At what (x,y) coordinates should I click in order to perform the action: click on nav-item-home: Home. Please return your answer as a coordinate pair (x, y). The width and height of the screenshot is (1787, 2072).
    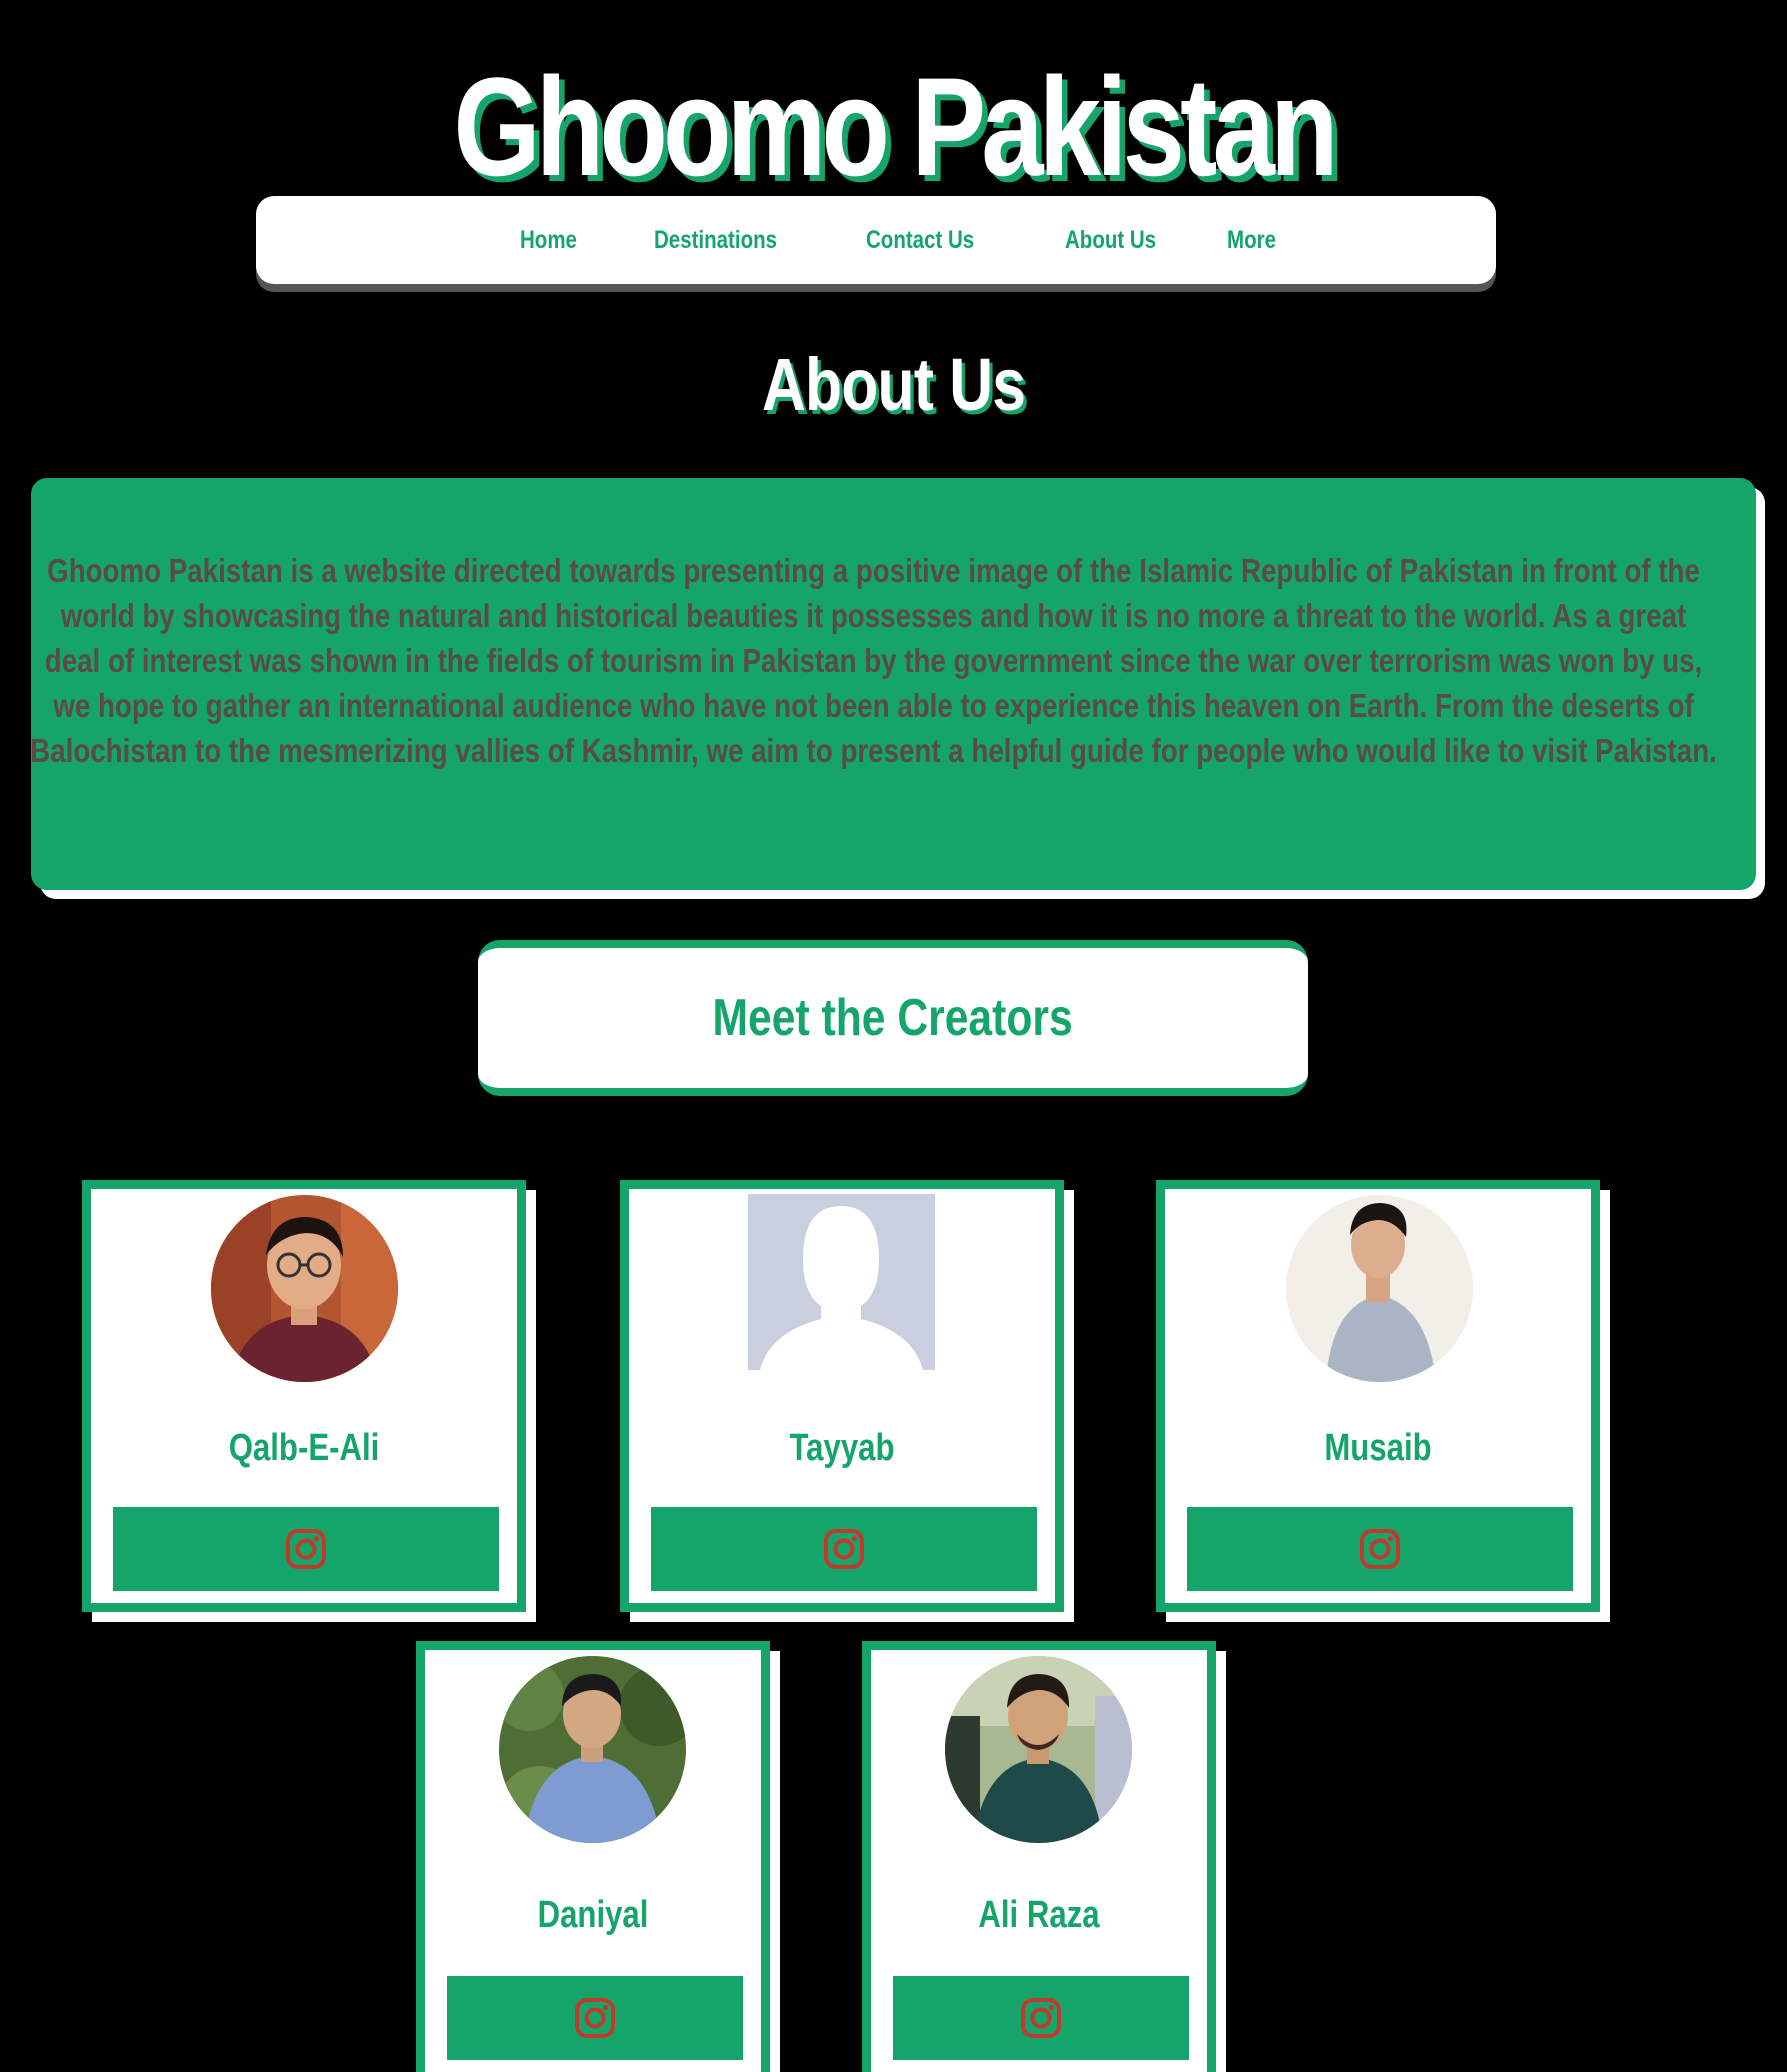
    Looking at the image, I should click on (548, 240).